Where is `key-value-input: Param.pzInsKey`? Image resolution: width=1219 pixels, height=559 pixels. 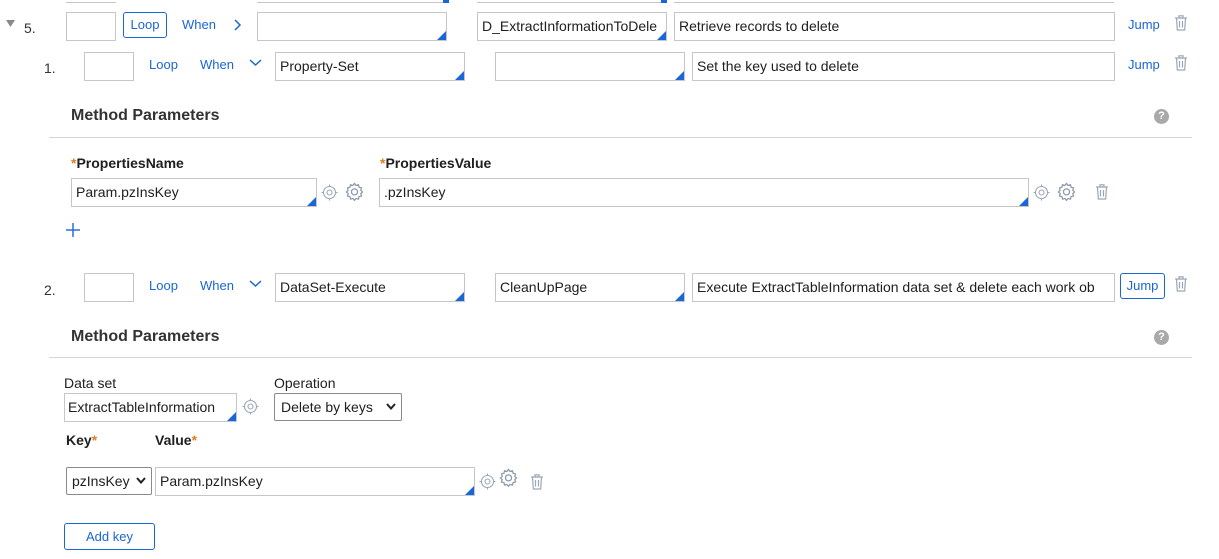
key-value-input: Param.pzInsKey is located at coordinates (315, 481).